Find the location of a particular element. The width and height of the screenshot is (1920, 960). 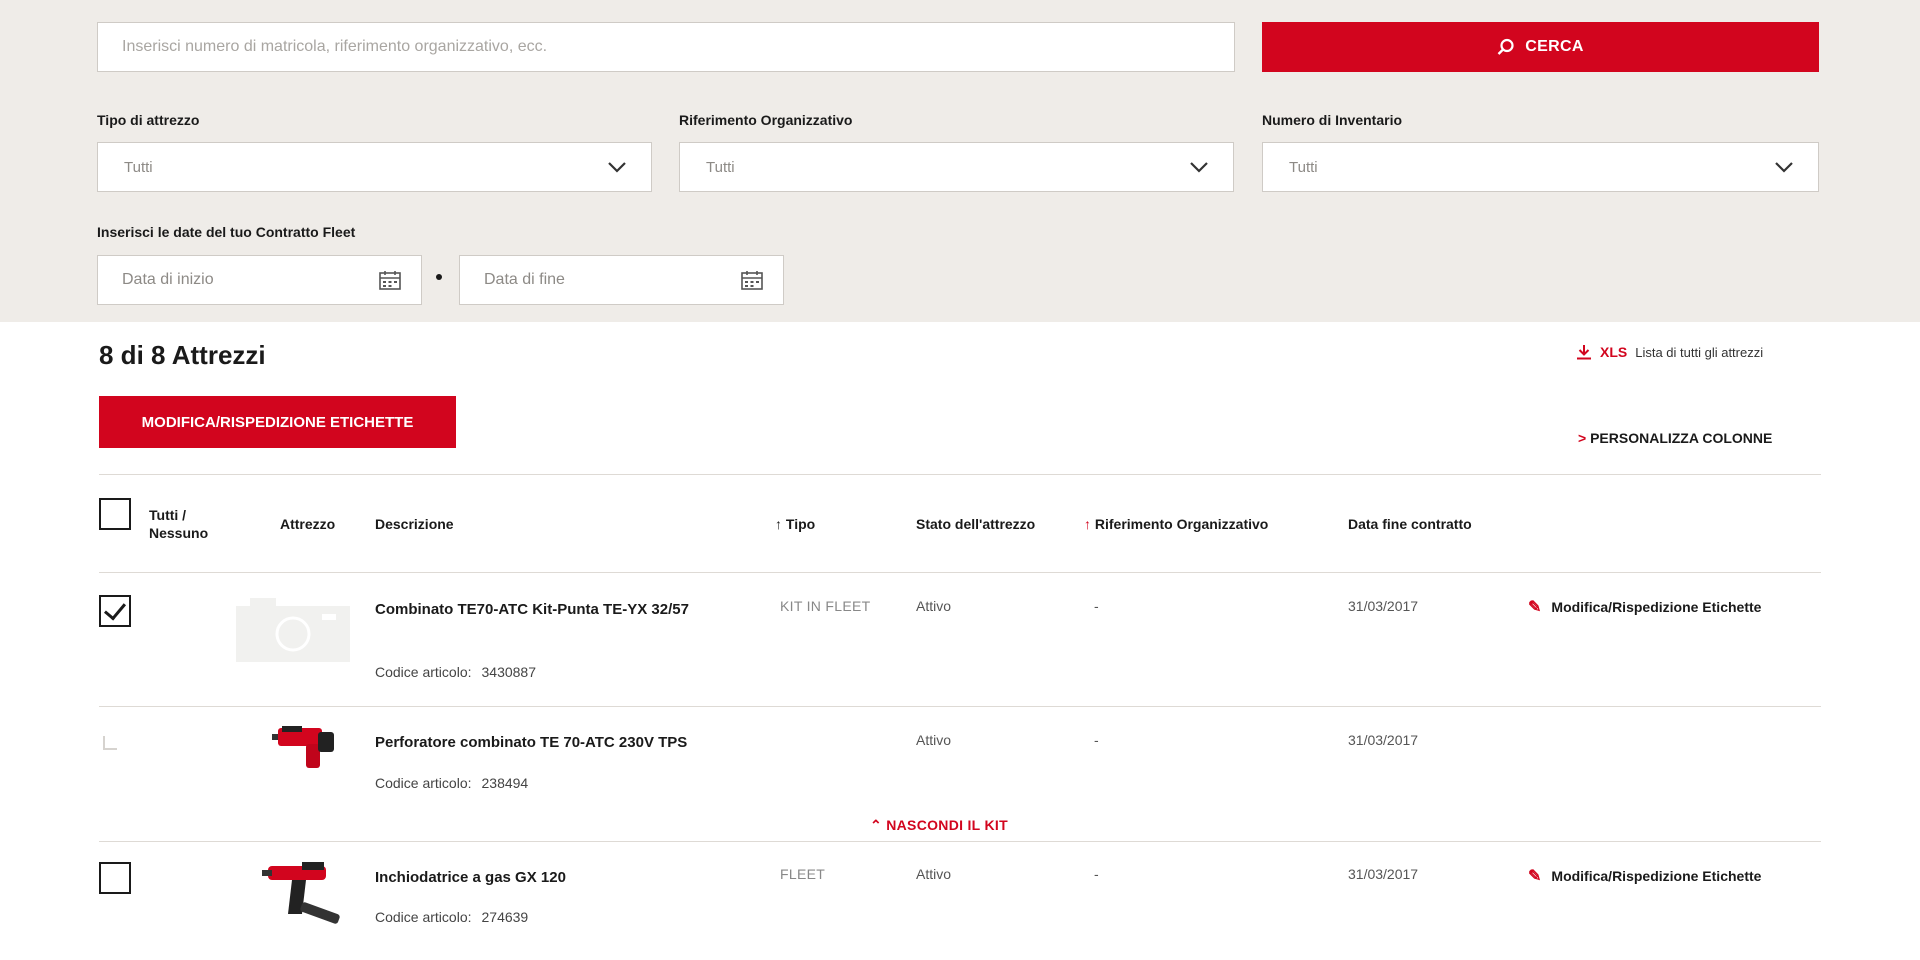

inventory-label: Numero di Inventario is located at coordinates (1332, 120).